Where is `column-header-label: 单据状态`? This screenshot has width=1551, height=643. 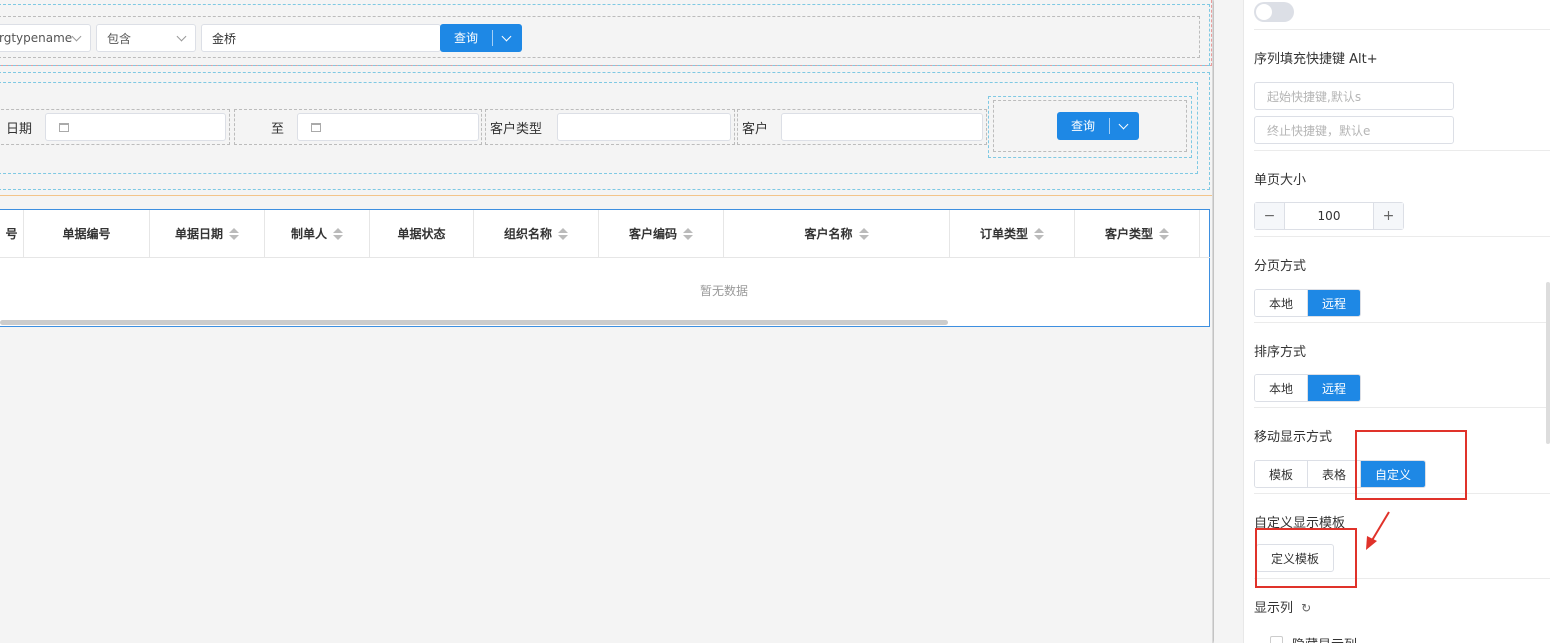 column-header-label: 单据状态 is located at coordinates (421, 234).